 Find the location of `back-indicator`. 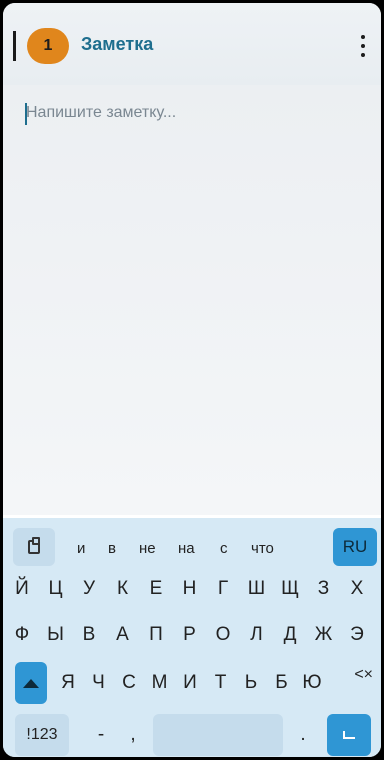

back-indicator is located at coordinates (14, 46).